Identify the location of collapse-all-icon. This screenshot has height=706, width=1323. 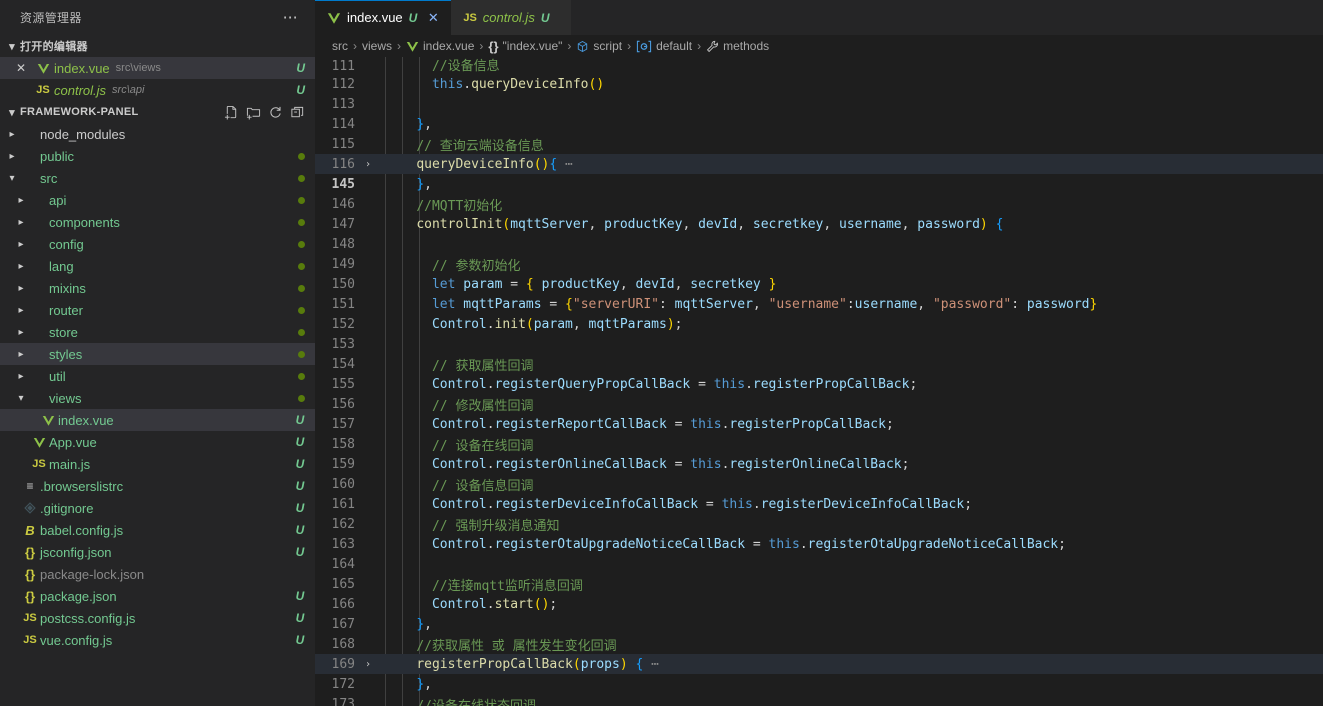
(297, 112).